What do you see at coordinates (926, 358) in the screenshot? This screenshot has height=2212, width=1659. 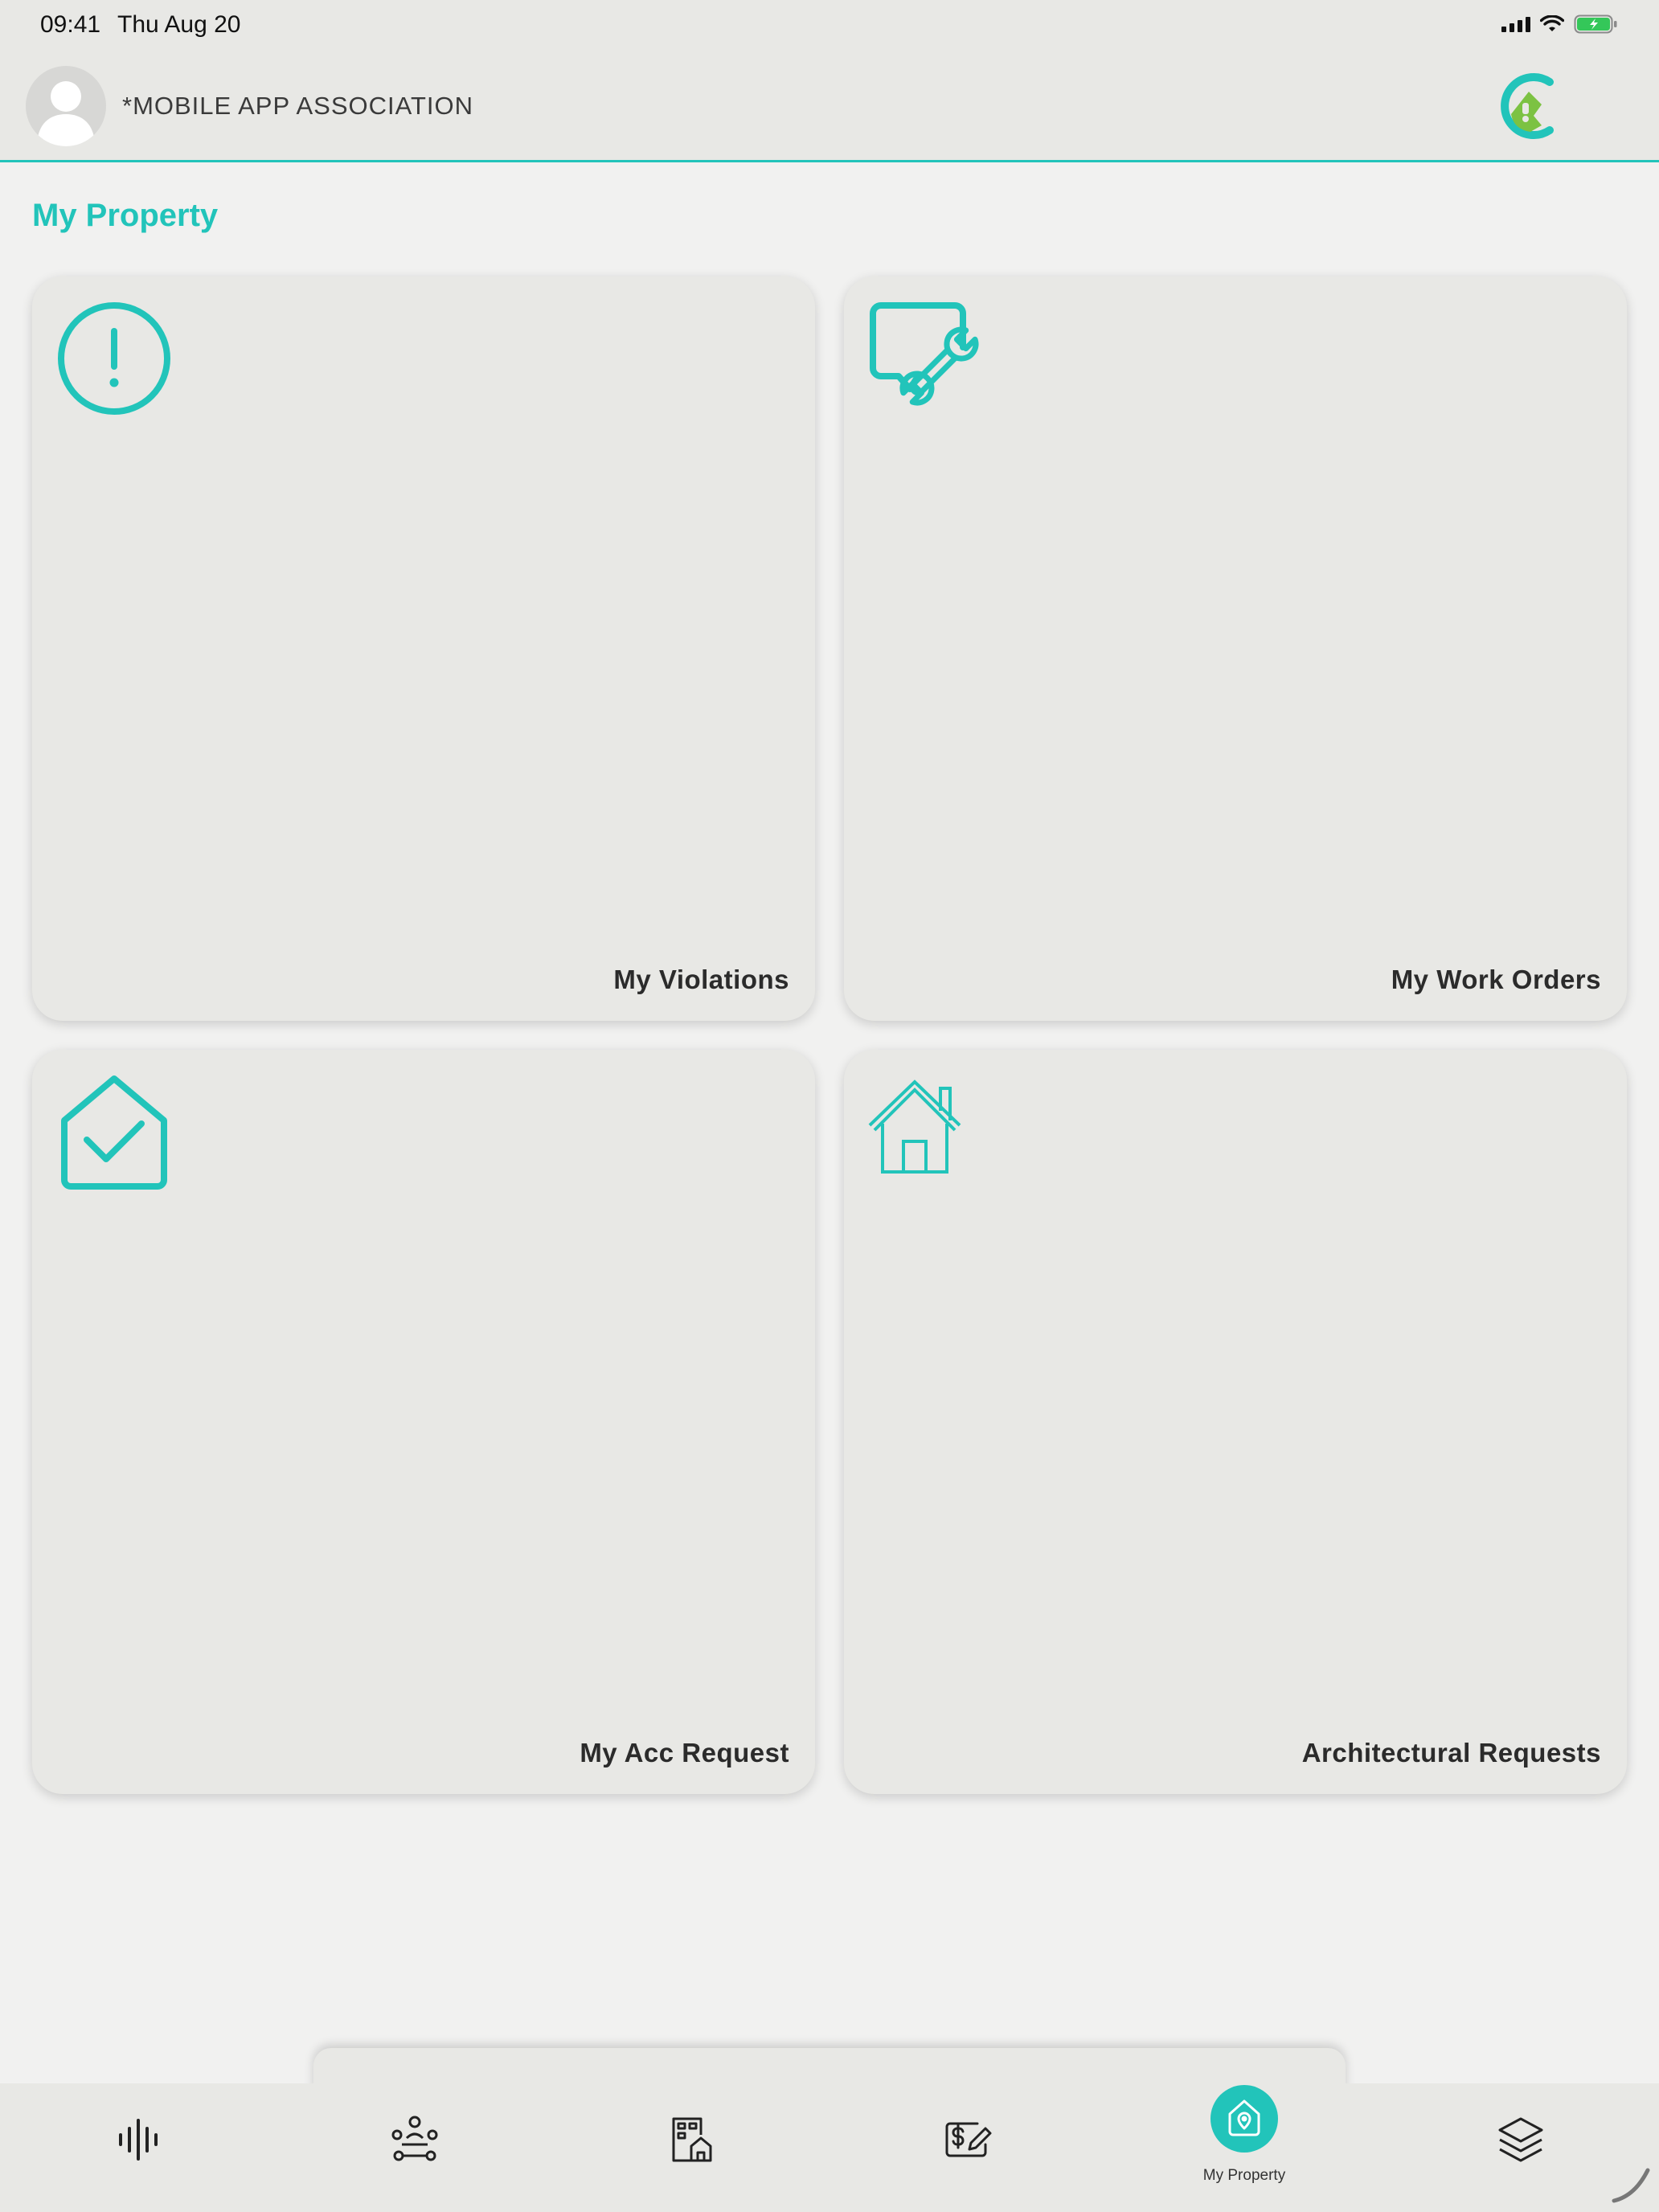 I see `wrench-message-icon` at bounding box center [926, 358].